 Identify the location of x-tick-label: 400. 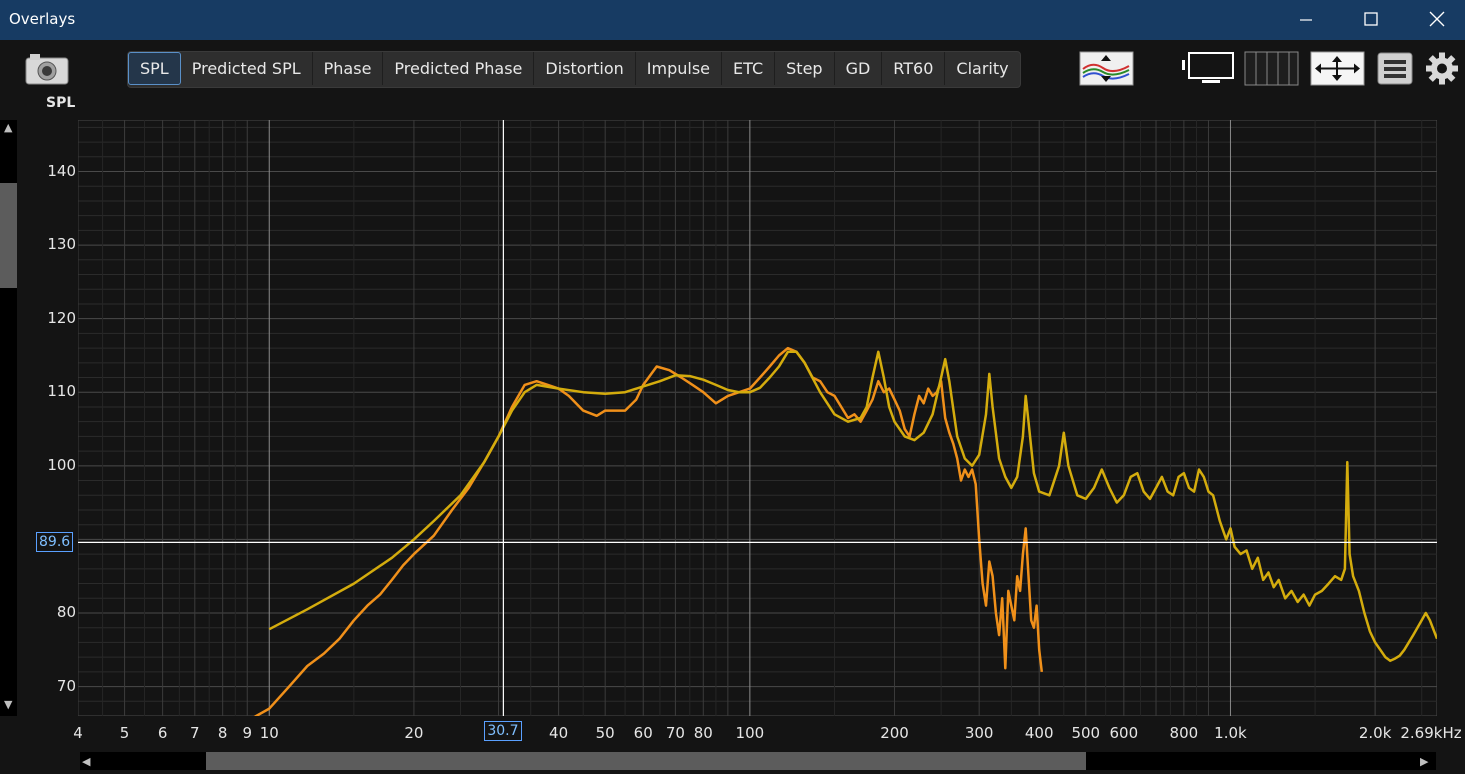
(1039, 733).